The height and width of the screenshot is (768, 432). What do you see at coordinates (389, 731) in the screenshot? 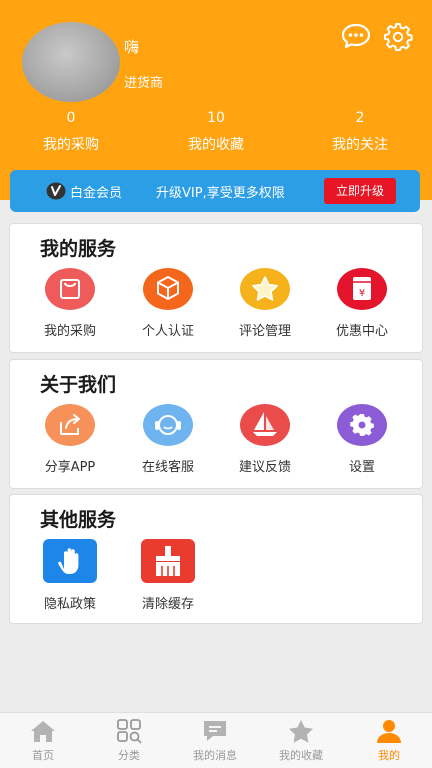
I see `user-icon` at bounding box center [389, 731].